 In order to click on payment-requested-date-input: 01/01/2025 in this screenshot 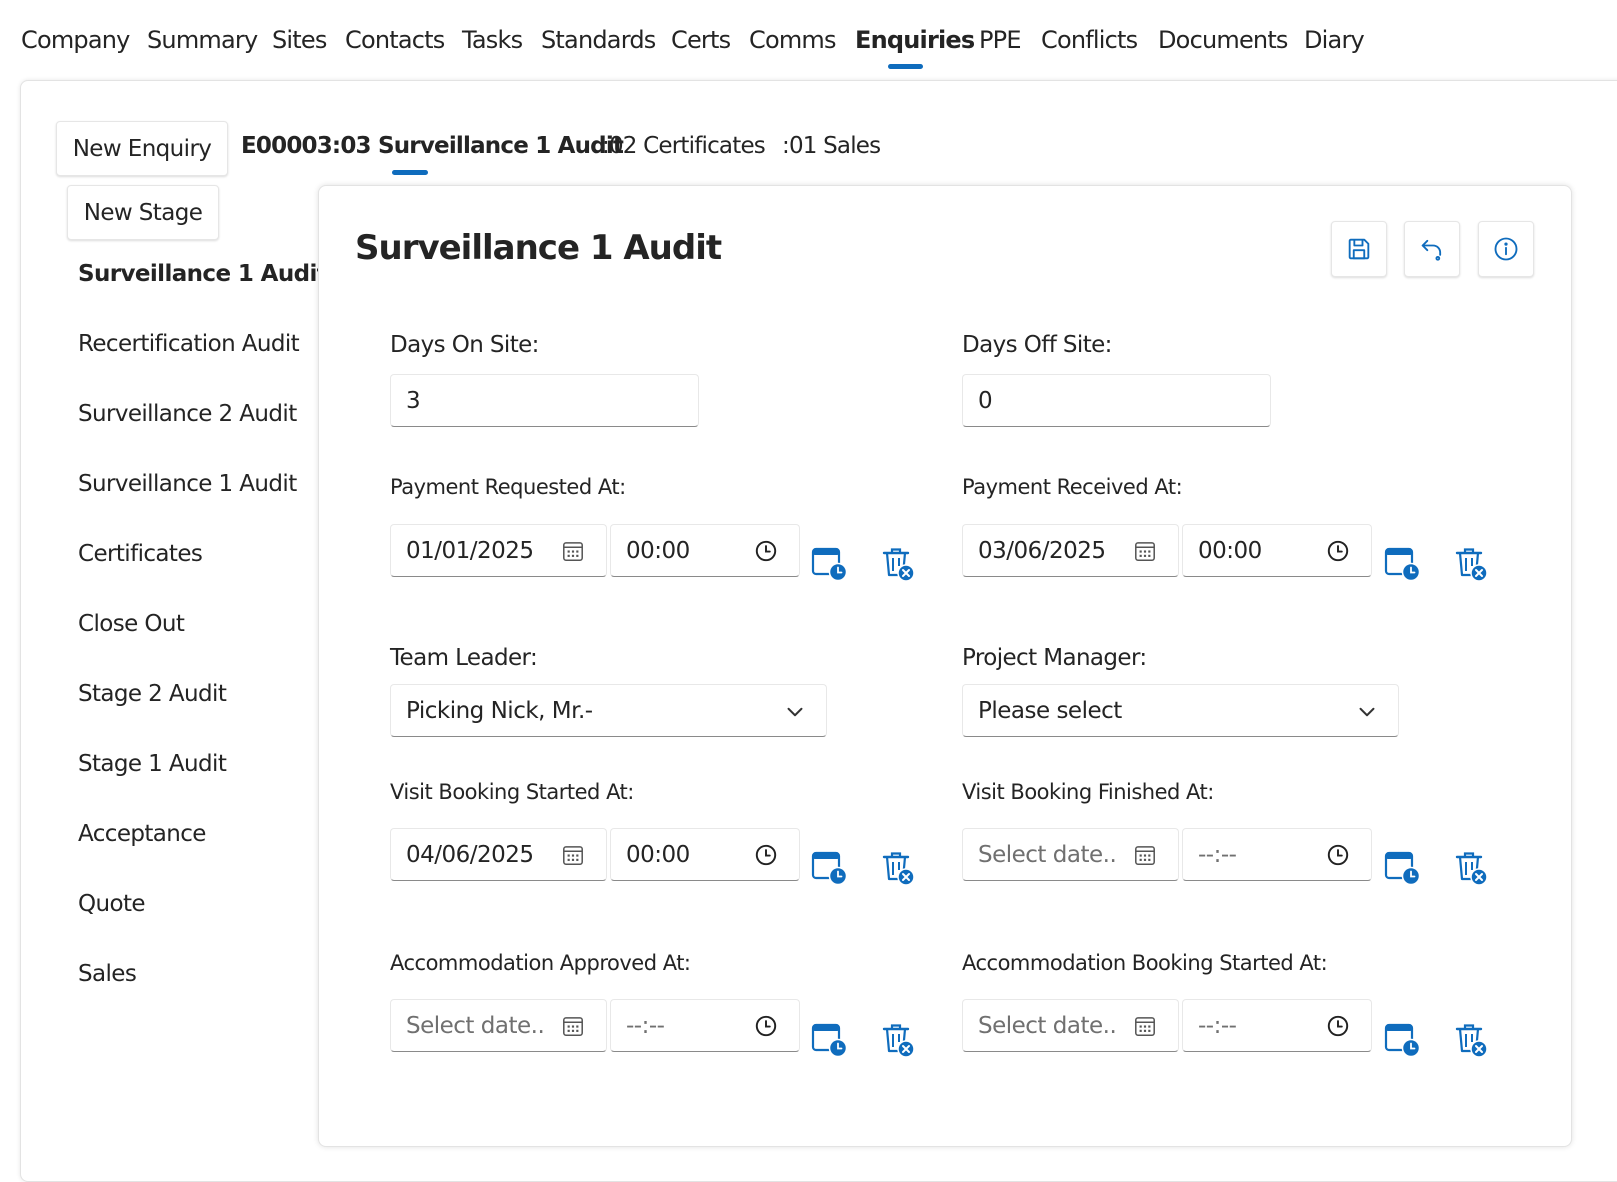, I will do `click(498, 550)`.